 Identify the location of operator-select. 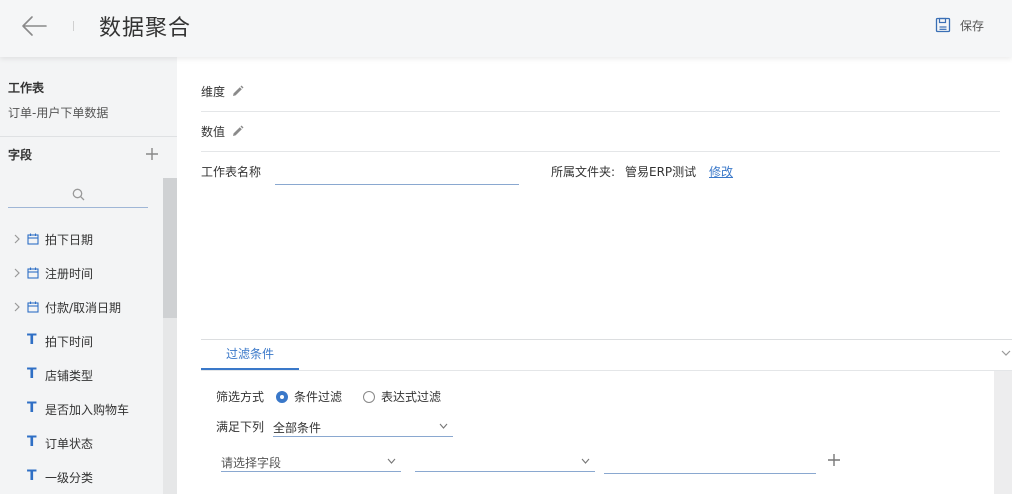
(505, 461).